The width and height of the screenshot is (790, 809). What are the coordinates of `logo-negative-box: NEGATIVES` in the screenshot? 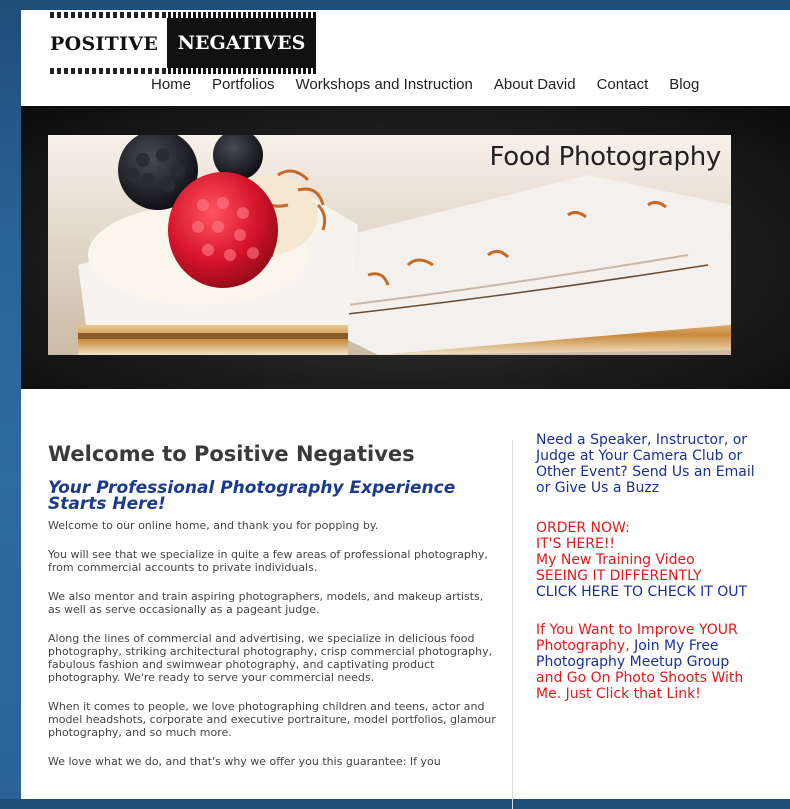 It's located at (241, 43).